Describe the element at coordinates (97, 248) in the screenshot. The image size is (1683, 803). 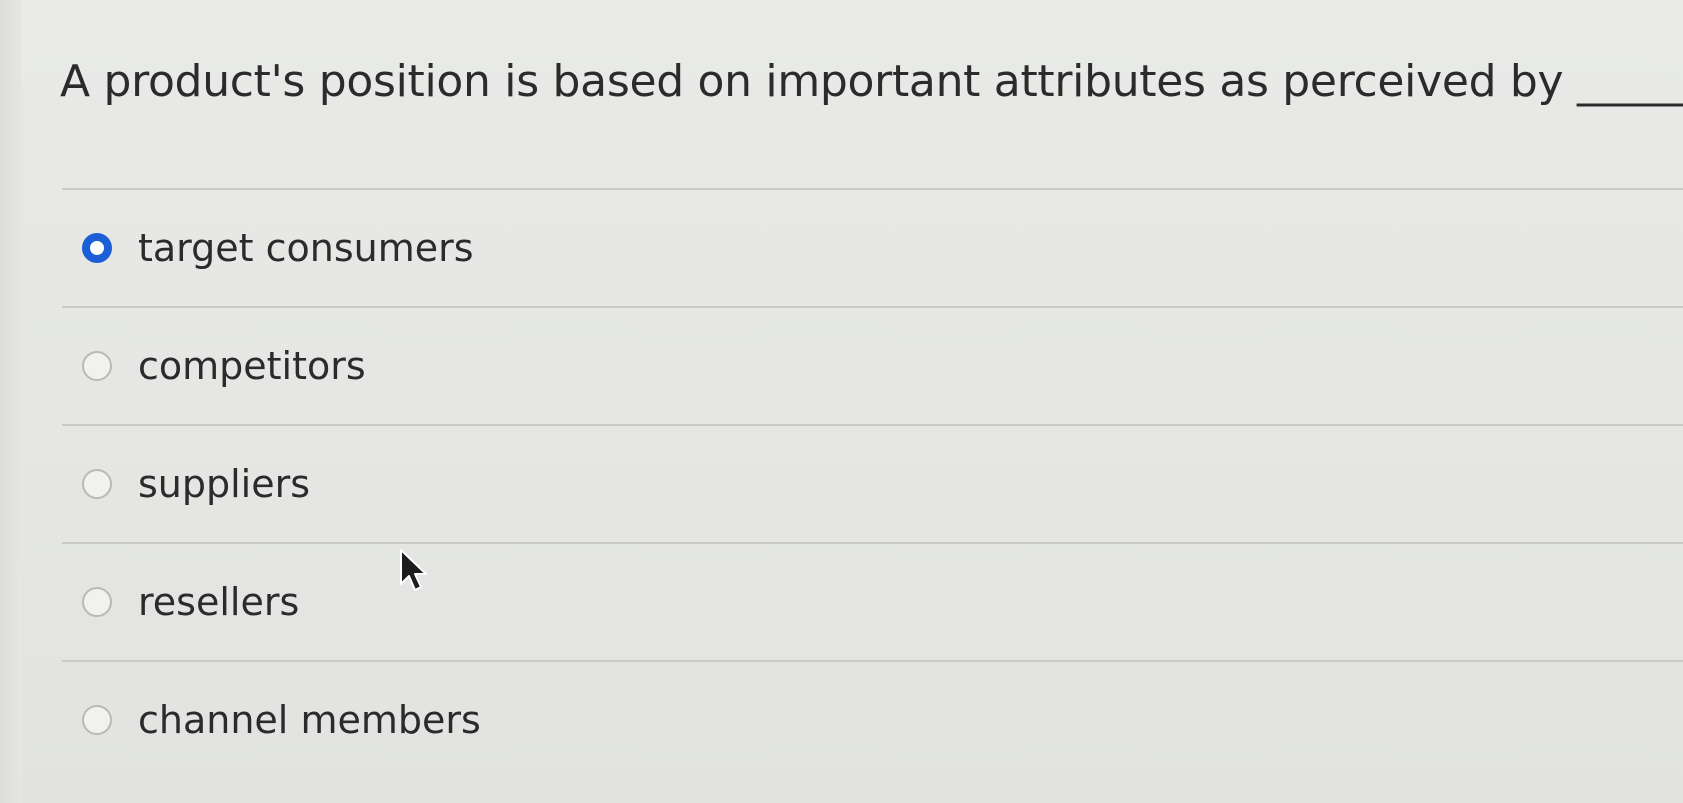
I see `radio-checked-icon` at that location.